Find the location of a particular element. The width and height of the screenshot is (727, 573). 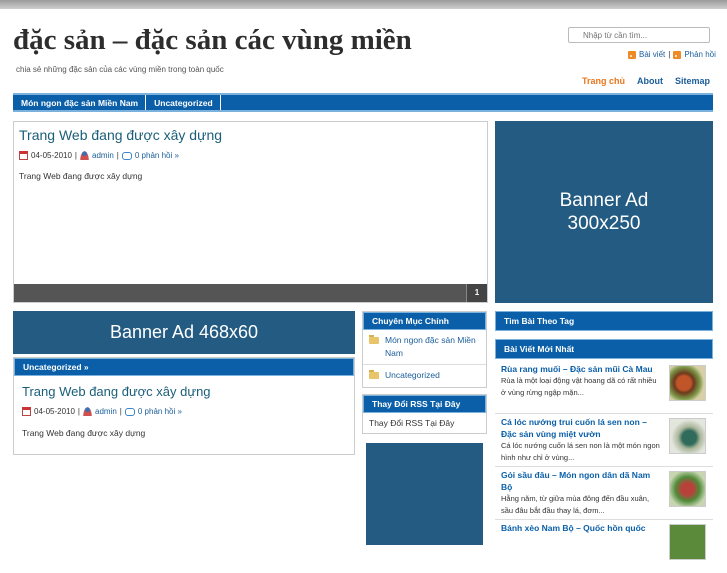

post-meta: 04-05-2010 | admin | 0 phản hồi » is located at coordinates (102, 411).